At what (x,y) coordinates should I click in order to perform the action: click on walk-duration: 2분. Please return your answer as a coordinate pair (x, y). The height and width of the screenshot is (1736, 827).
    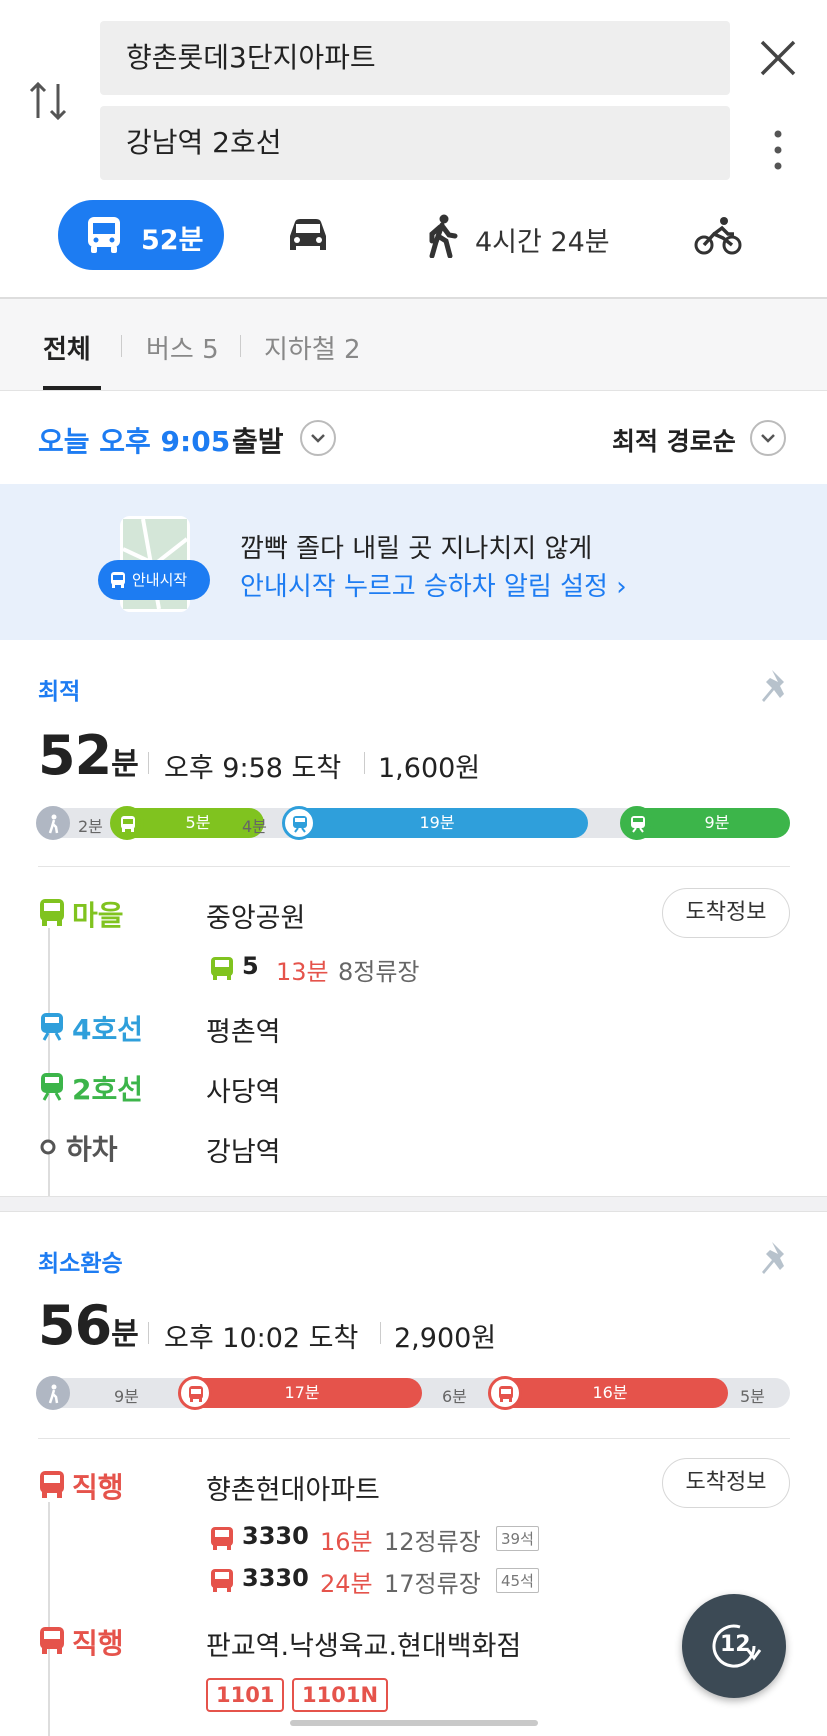
    Looking at the image, I should click on (90, 826).